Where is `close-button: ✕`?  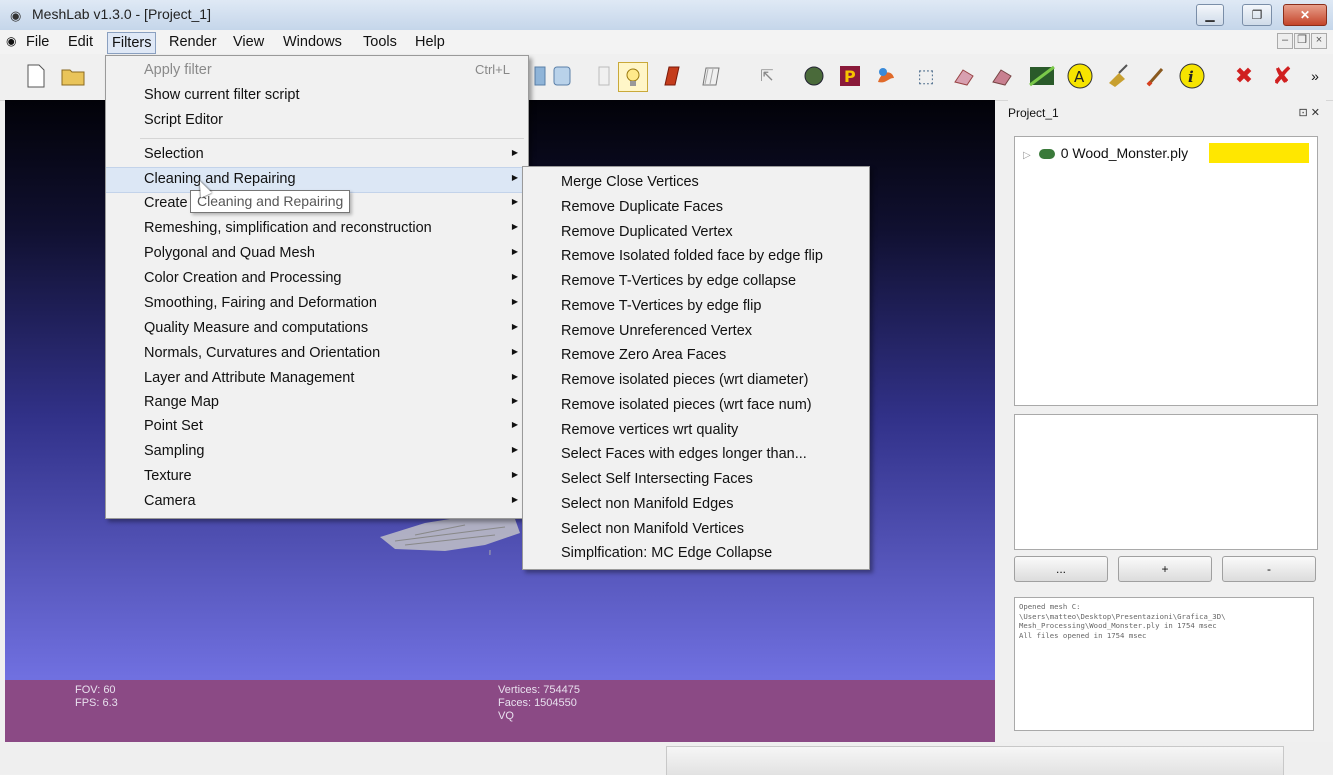
close-button: ✕ is located at coordinates (1305, 15).